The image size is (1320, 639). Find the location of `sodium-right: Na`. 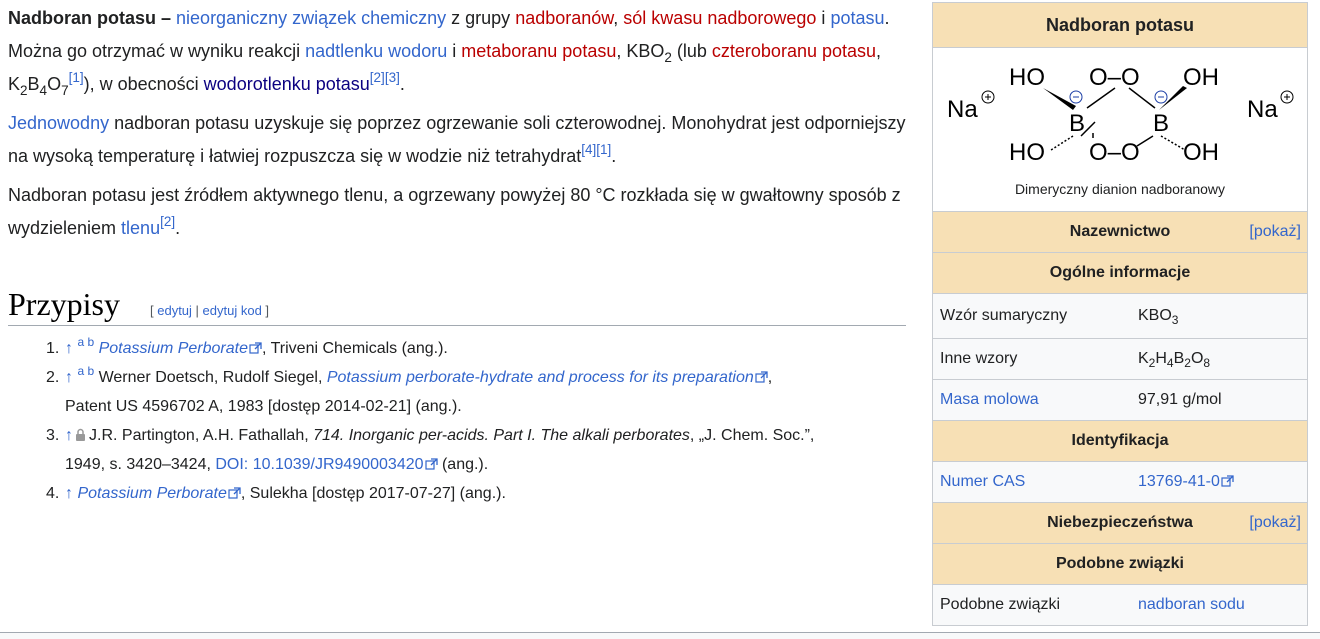

sodium-right: Na is located at coordinates (1262, 109).